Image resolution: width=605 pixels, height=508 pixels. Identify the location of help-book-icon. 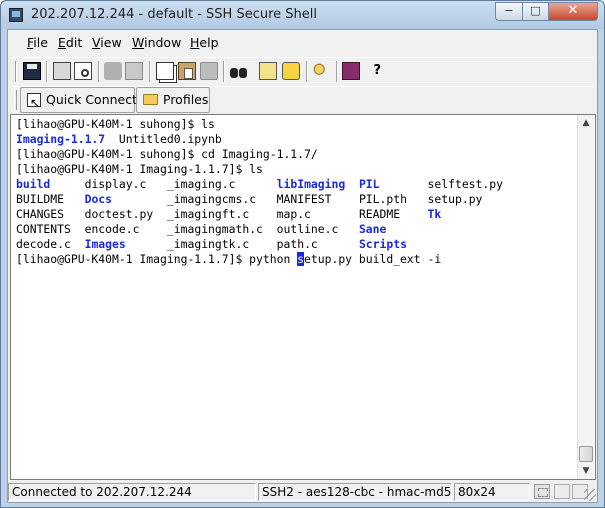
(351, 71).